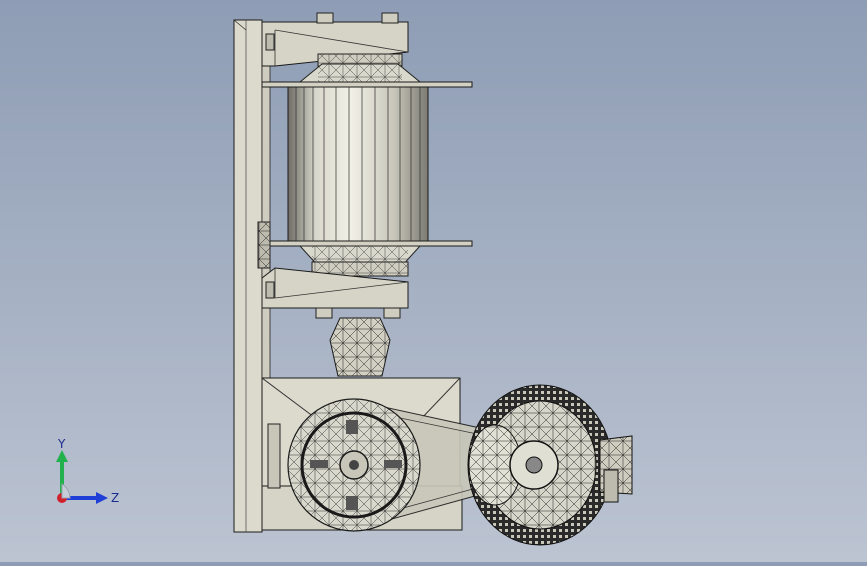  Describe the element at coordinates (66, 491) in the screenshot. I see `triad-arc` at that location.